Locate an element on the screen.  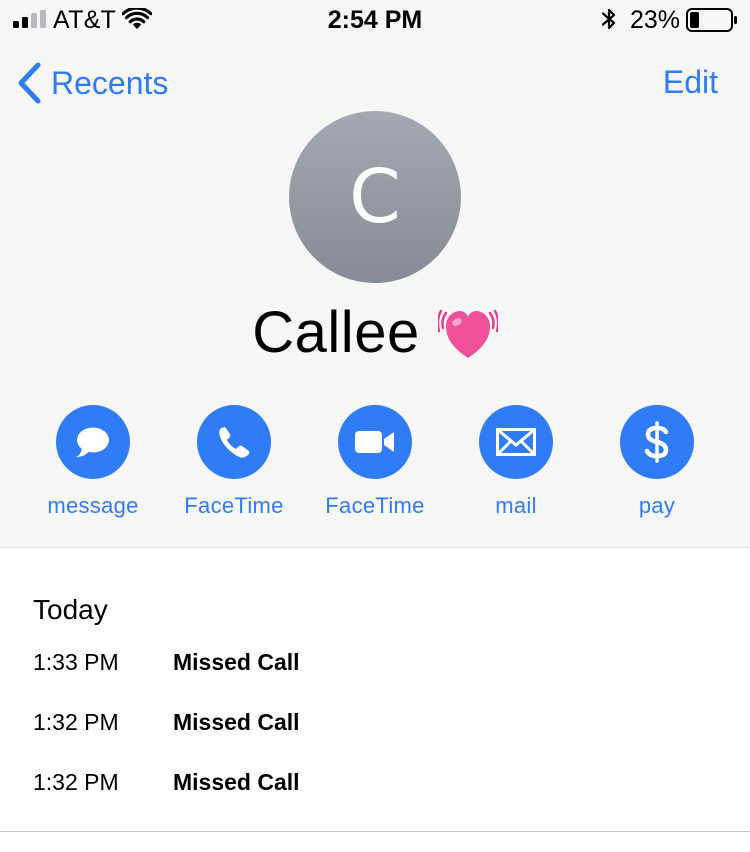
edit-button: Edit is located at coordinates (690, 82).